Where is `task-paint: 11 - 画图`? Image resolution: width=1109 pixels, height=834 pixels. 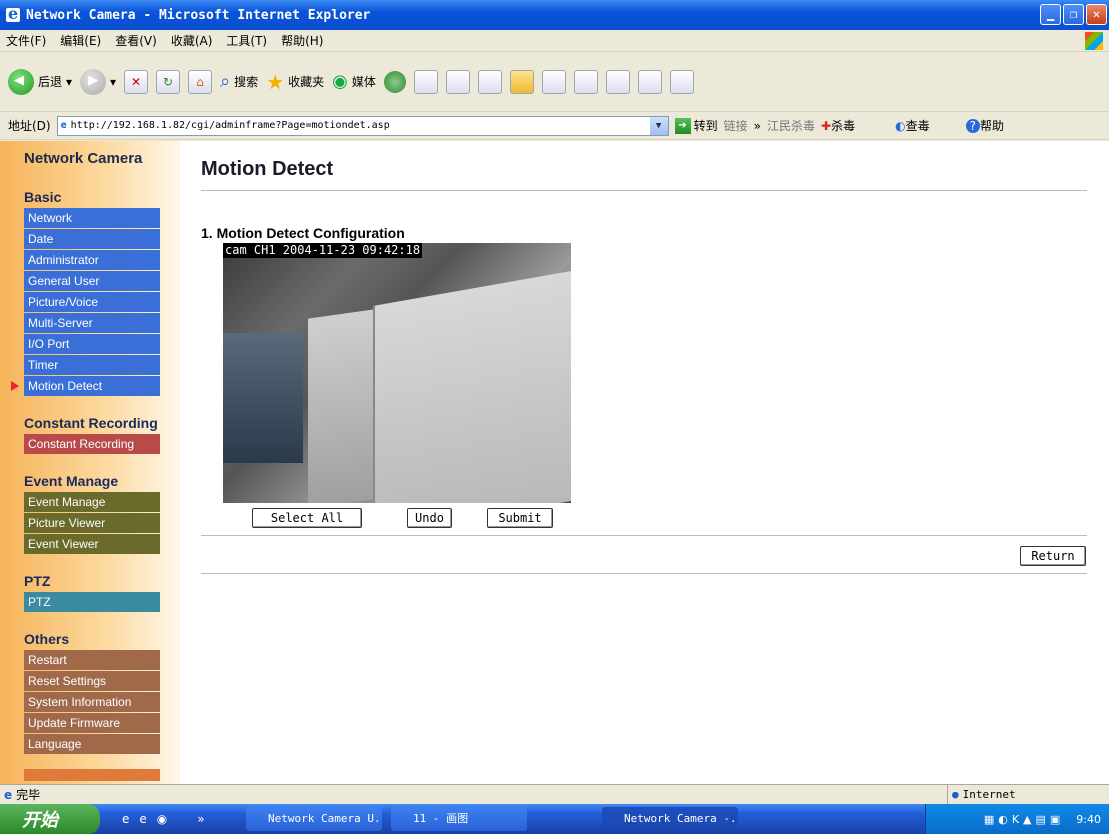
task-paint: 11 - 画图 is located at coordinates (459, 819).